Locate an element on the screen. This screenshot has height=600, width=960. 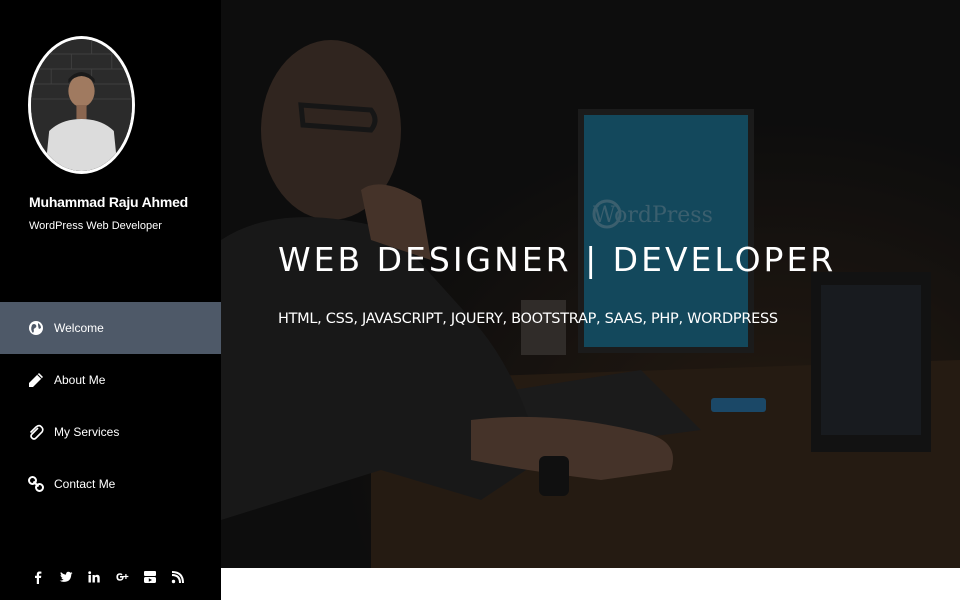
twitter-icon is located at coordinates (66, 577).